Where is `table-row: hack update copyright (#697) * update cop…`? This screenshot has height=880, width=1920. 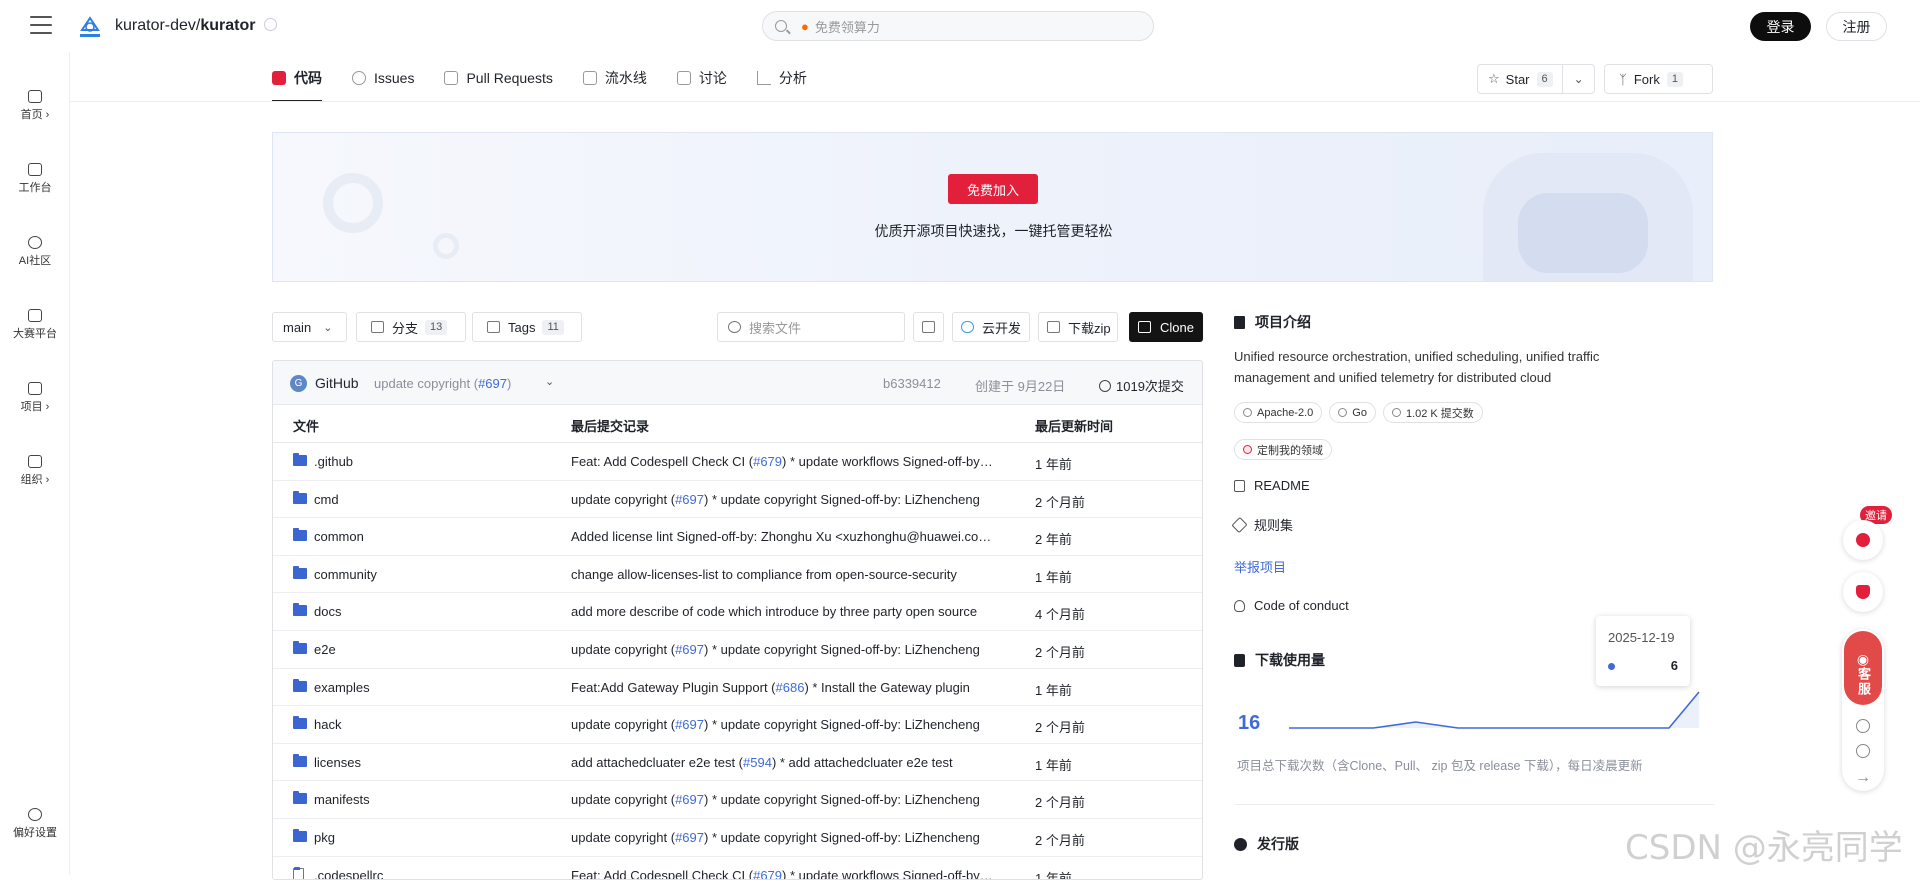
table-row: hack update copyright (#697) * update cop… is located at coordinates (737, 725).